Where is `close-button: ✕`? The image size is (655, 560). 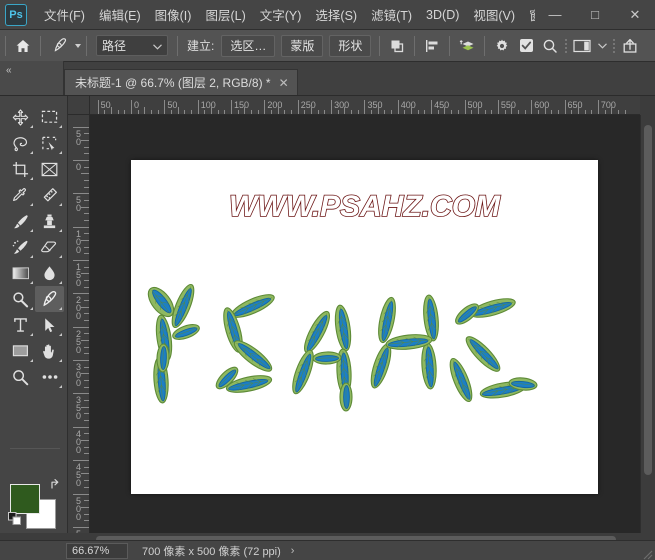 close-button: ✕ is located at coordinates (635, 14).